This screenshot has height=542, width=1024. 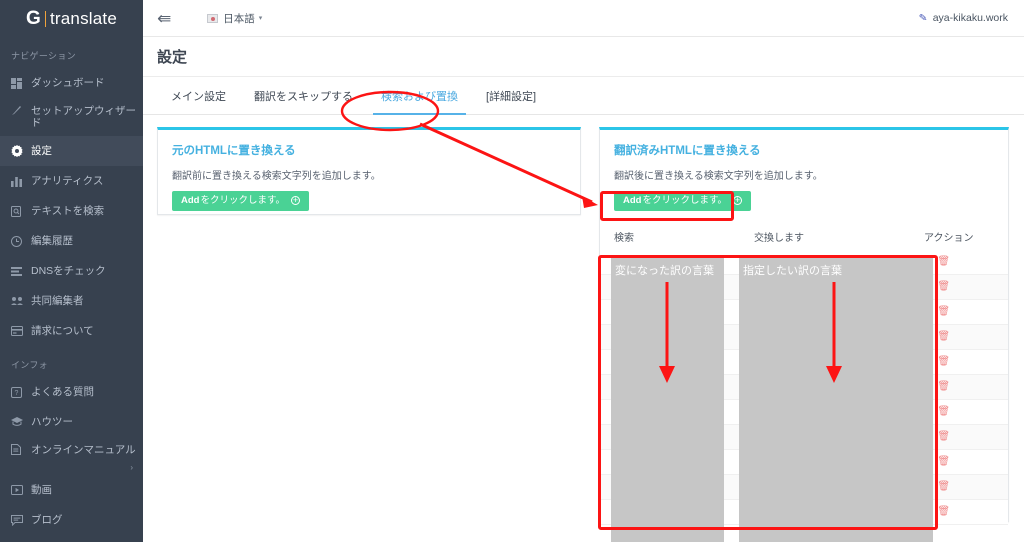 I want to click on sidebar-item-check-dns: DNSをチェック, so click(x=71, y=271).